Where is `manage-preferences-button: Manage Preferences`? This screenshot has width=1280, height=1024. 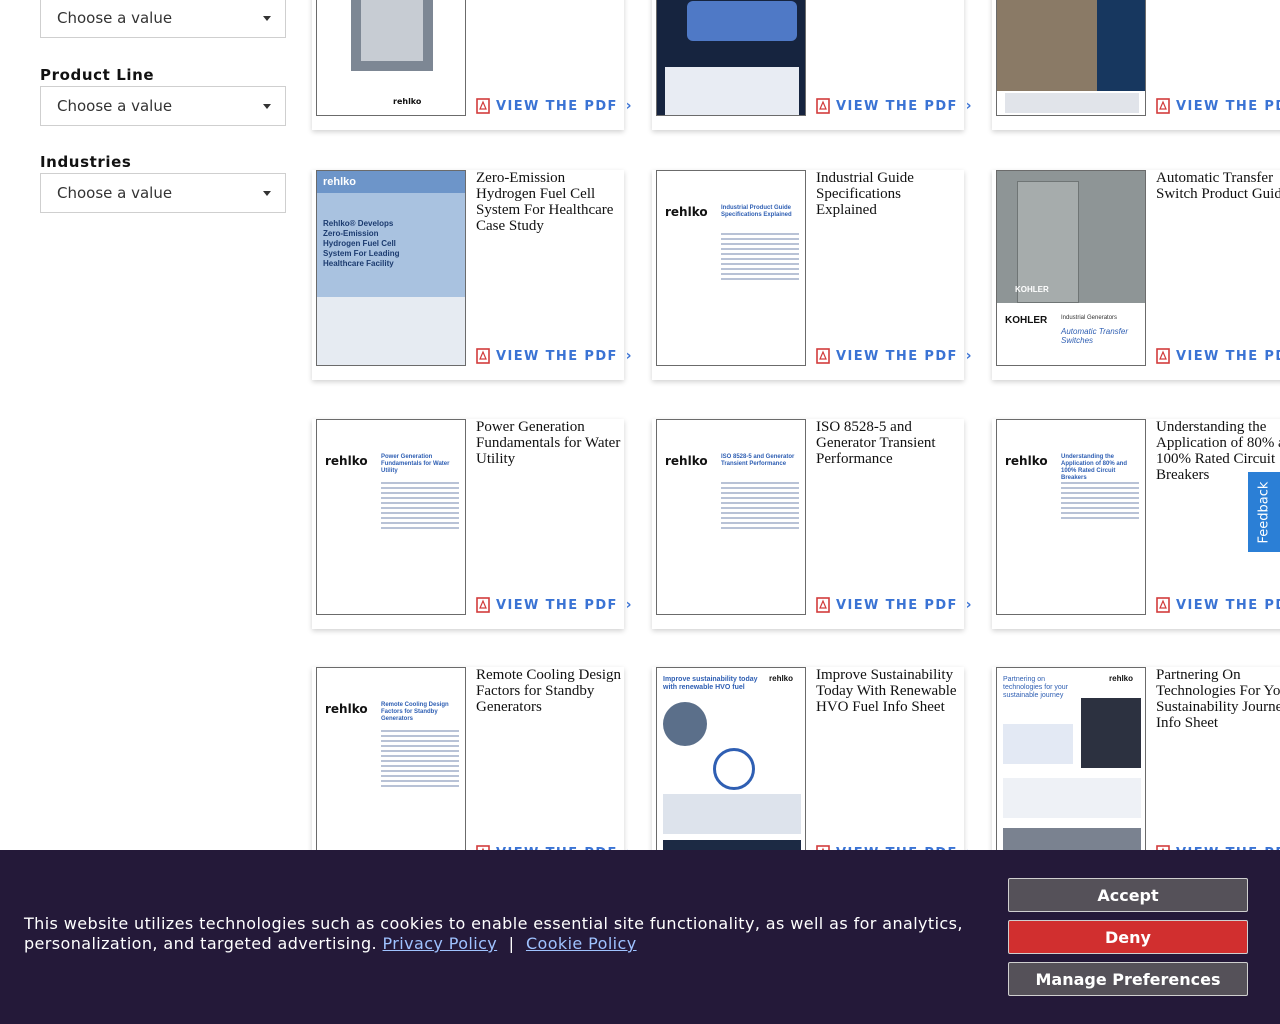 manage-preferences-button: Manage Preferences is located at coordinates (1128, 979).